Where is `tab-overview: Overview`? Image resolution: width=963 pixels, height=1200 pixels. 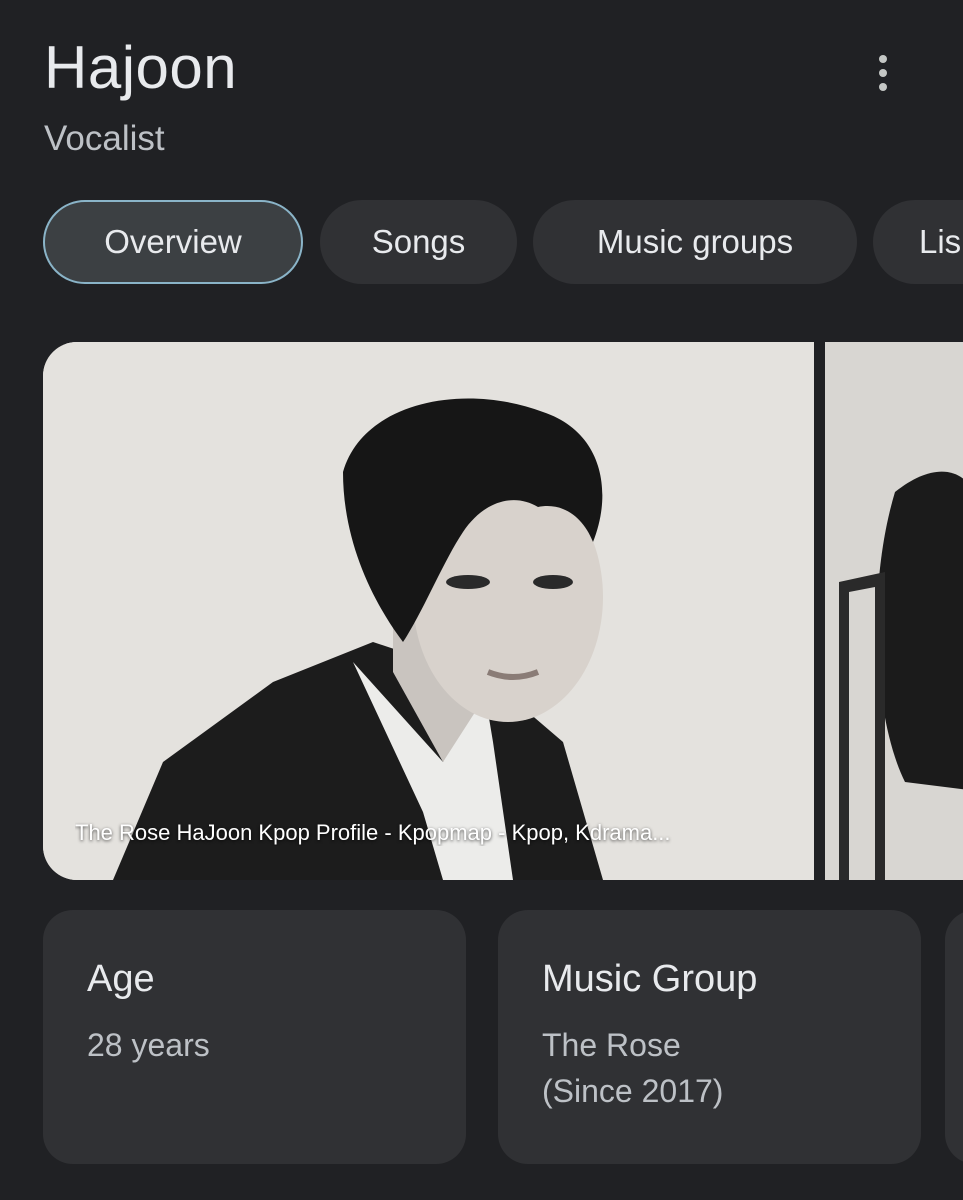 tab-overview: Overview is located at coordinates (173, 242).